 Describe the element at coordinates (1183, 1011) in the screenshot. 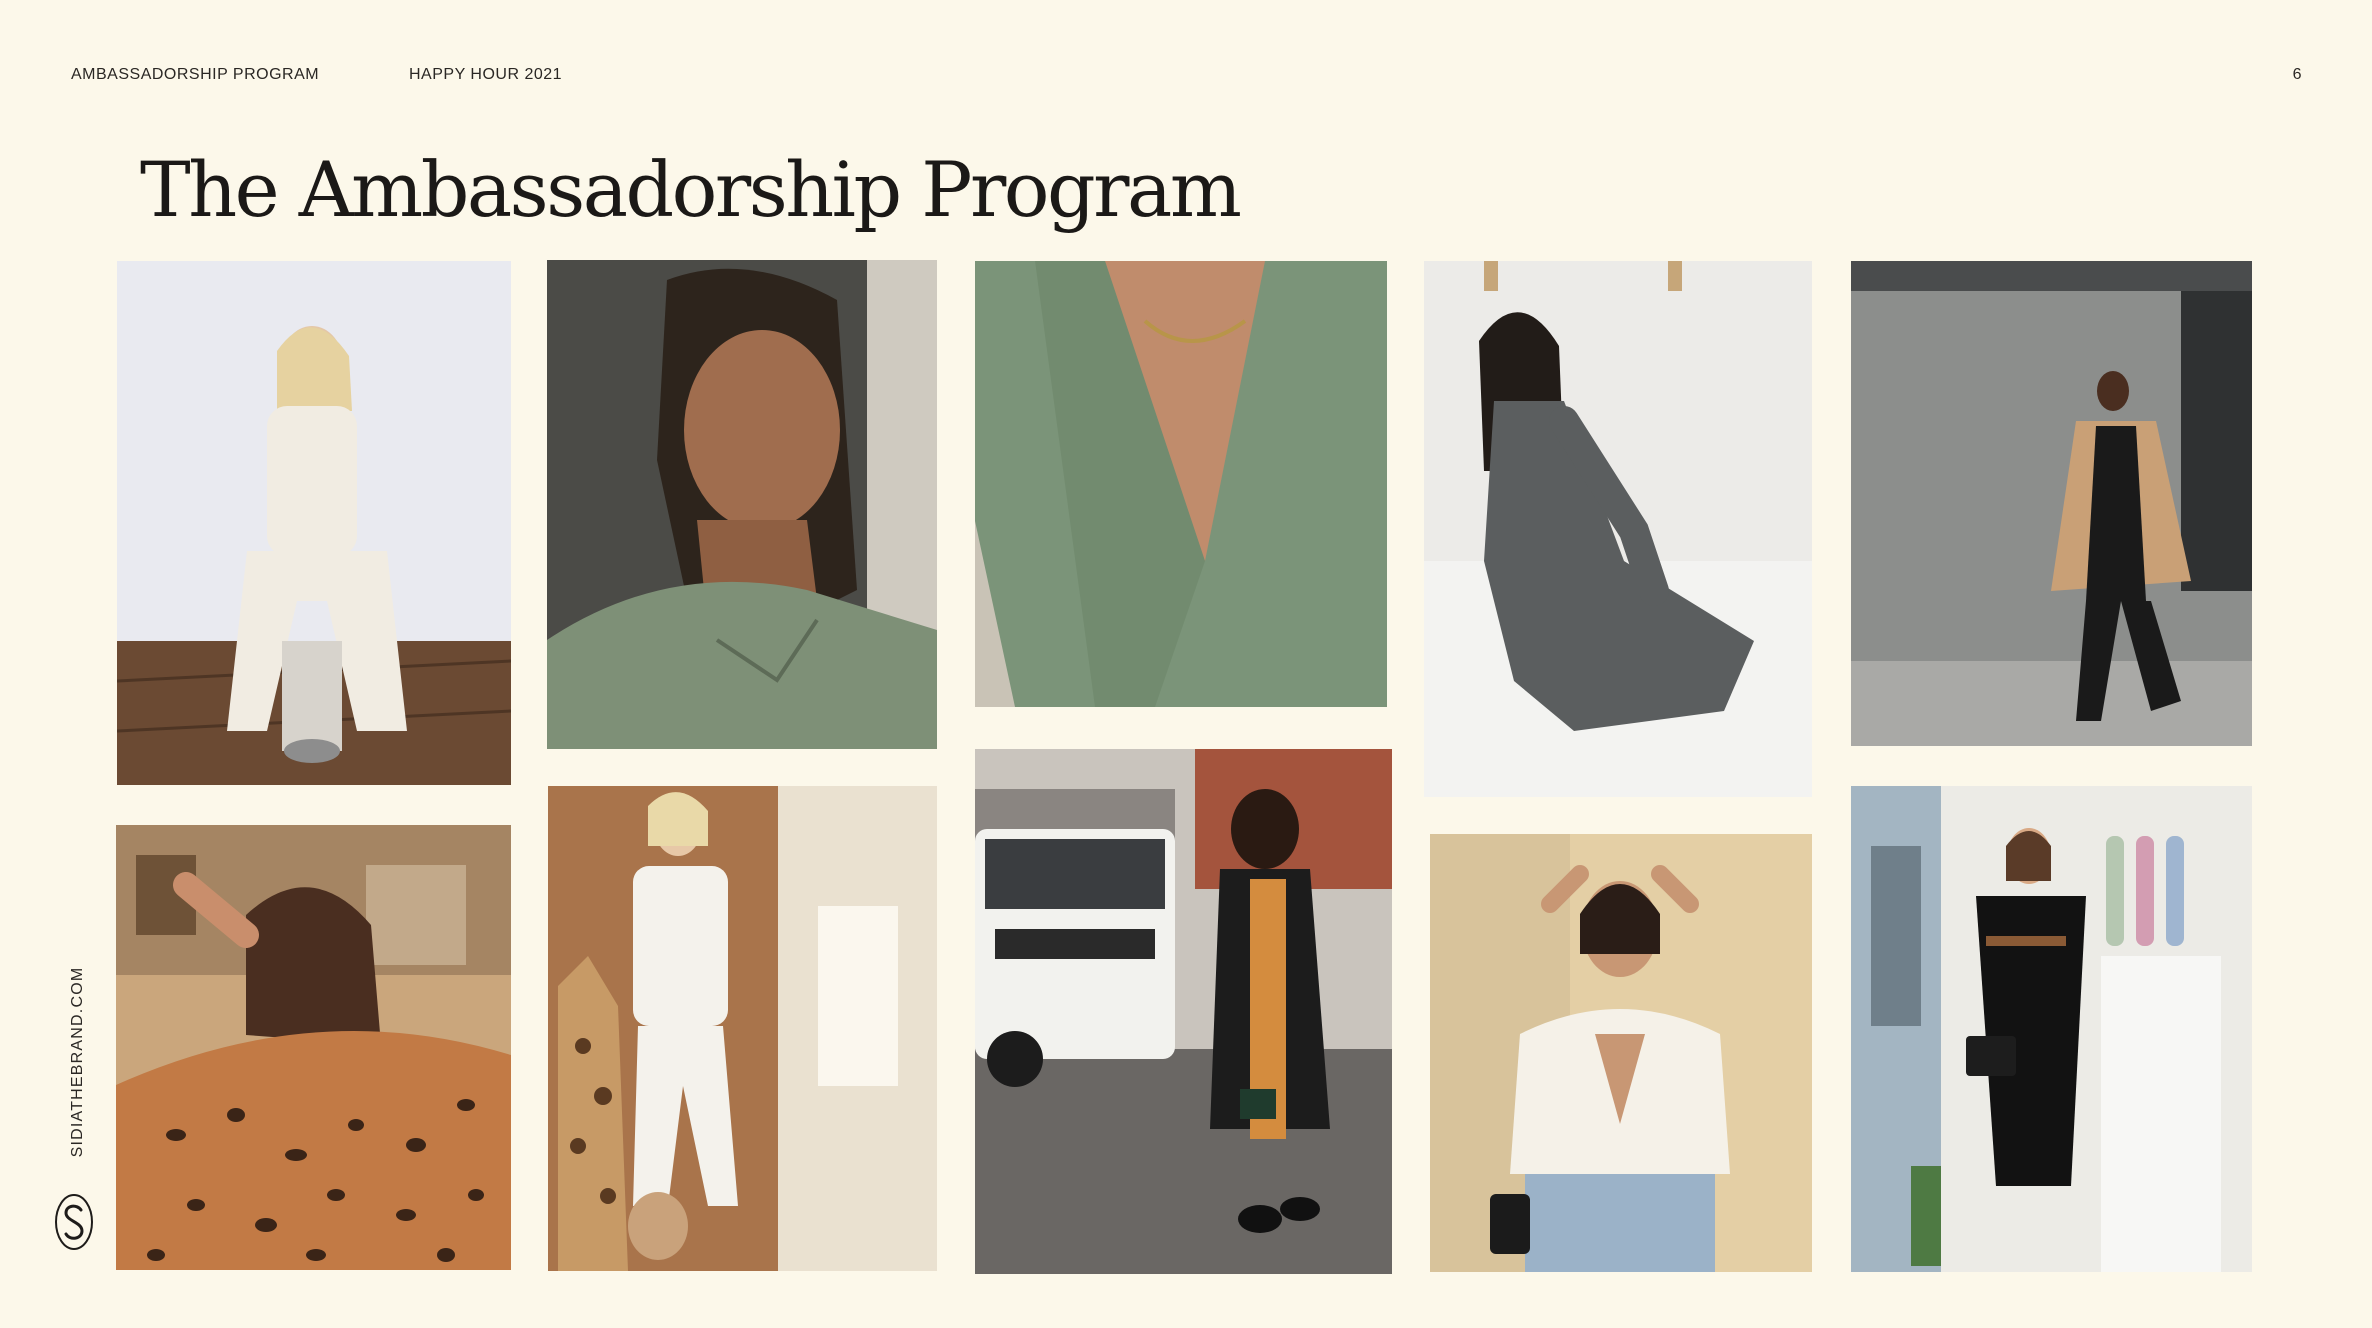

I see `photo-street-range-rover` at that location.